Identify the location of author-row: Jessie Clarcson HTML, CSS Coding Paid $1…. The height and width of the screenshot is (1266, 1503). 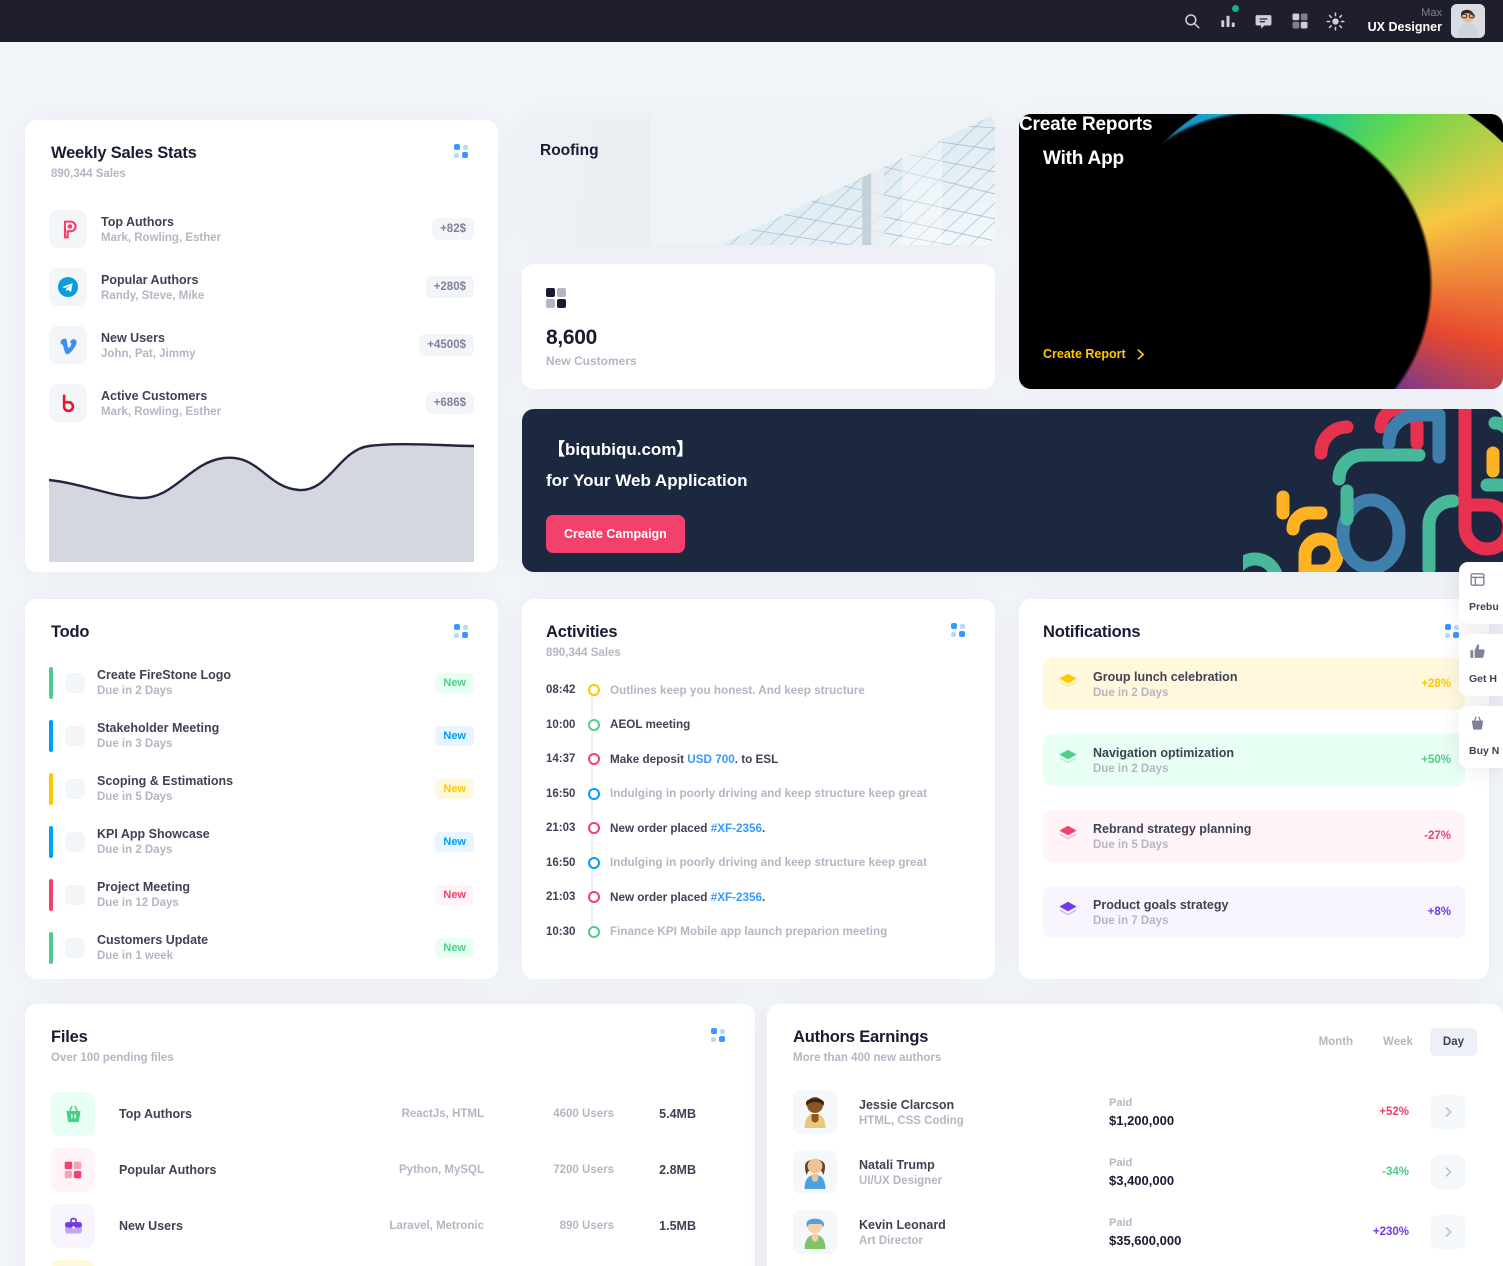
(1135, 1112).